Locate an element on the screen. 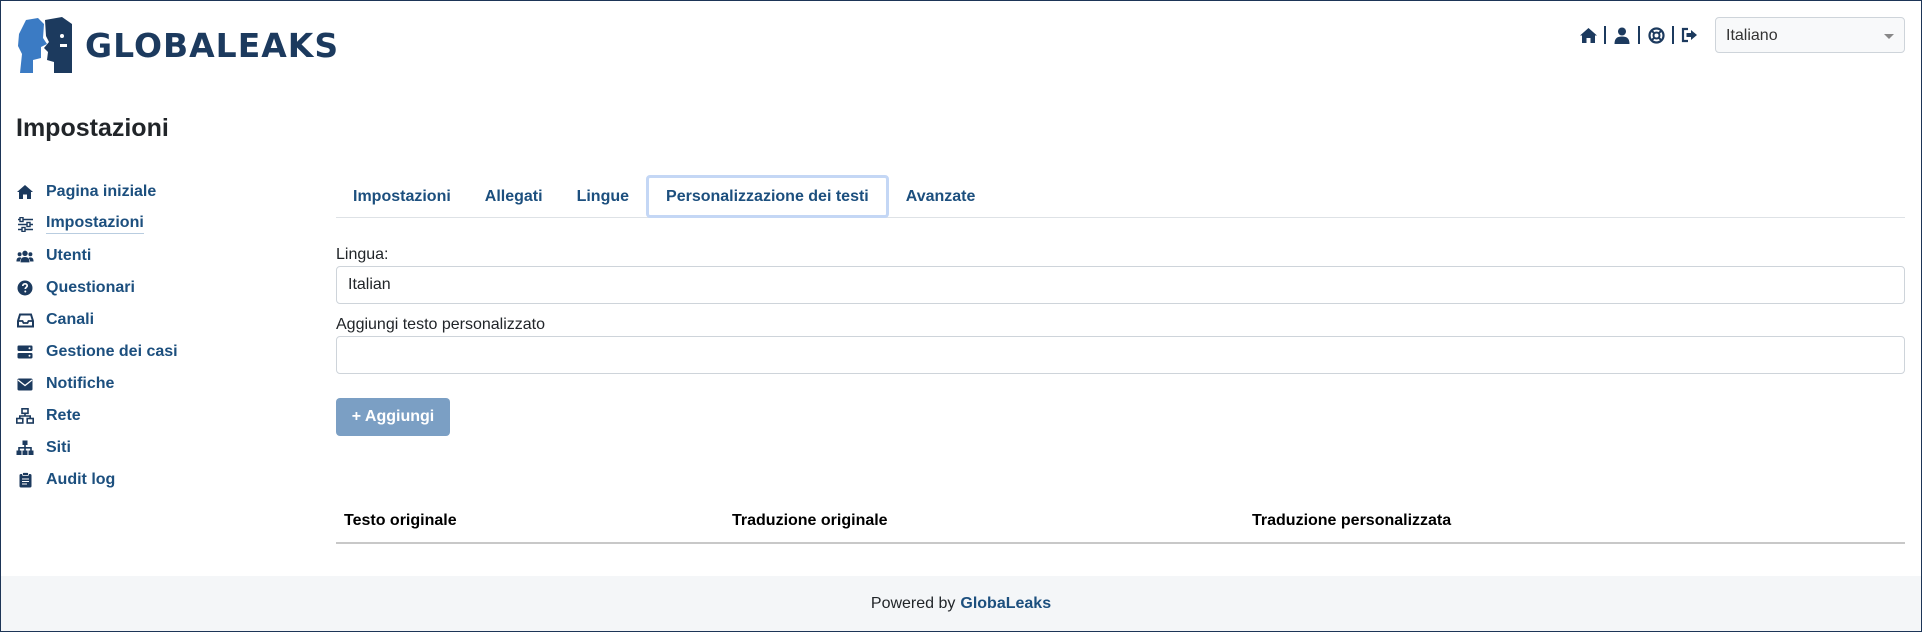  sidebar-item-rete: Rete is located at coordinates (97, 416).